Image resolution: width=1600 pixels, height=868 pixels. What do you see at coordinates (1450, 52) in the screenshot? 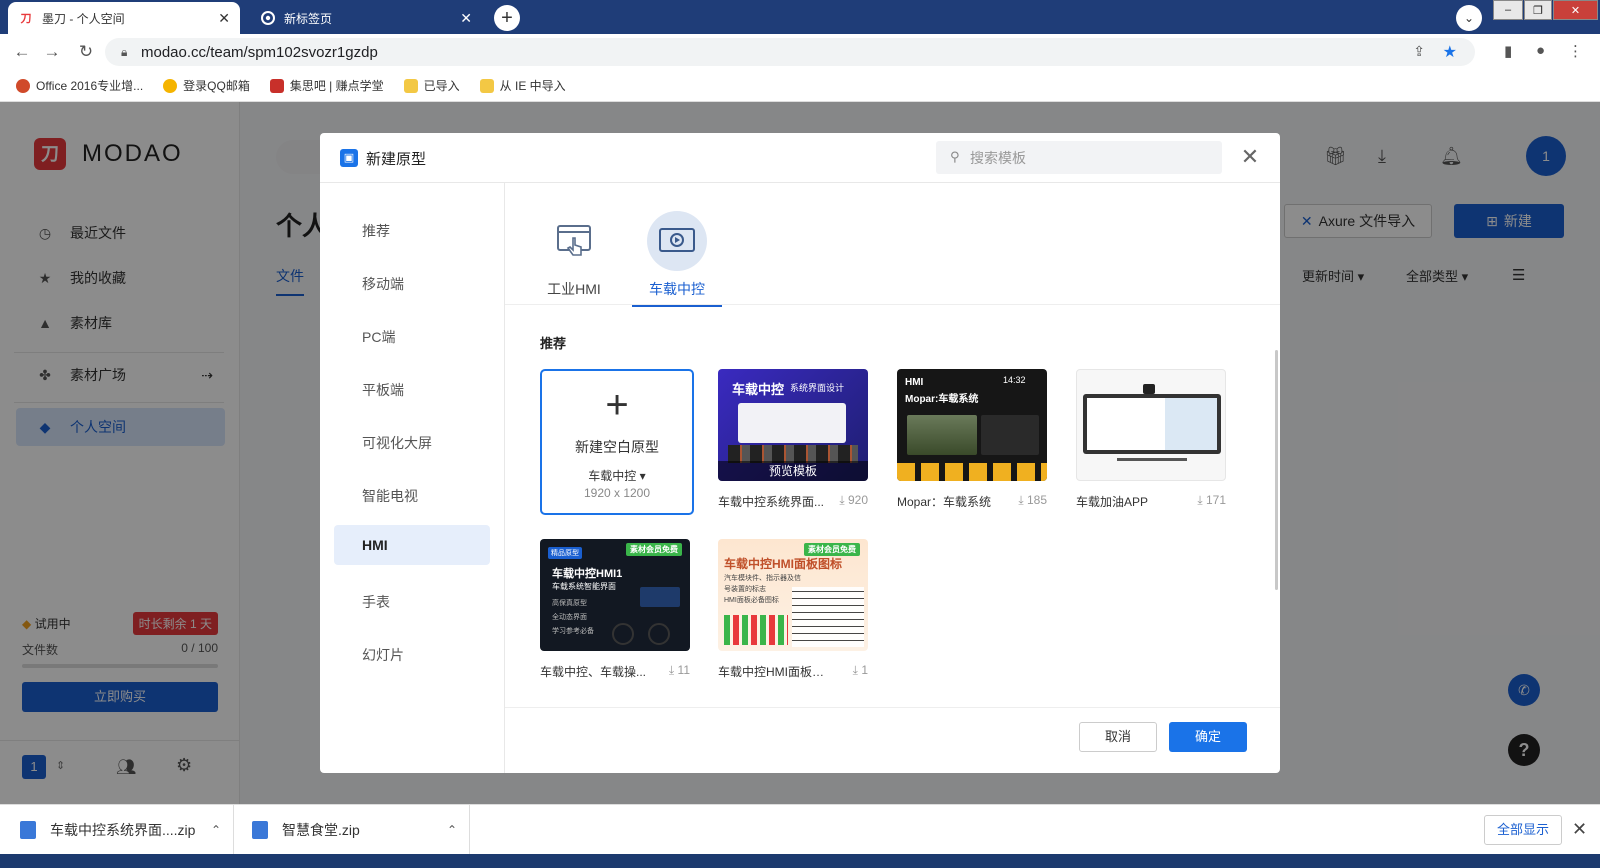
I see `bookmark-star-icon: ★` at bounding box center [1450, 52].